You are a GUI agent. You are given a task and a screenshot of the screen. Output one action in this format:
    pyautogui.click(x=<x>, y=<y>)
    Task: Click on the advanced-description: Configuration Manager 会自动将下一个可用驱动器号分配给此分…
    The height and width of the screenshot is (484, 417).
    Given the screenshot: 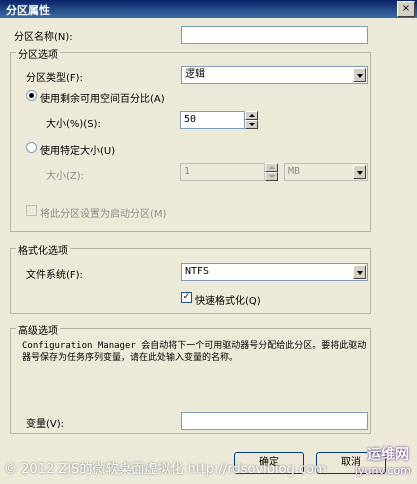 What is the action you would take?
    pyautogui.click(x=194, y=352)
    